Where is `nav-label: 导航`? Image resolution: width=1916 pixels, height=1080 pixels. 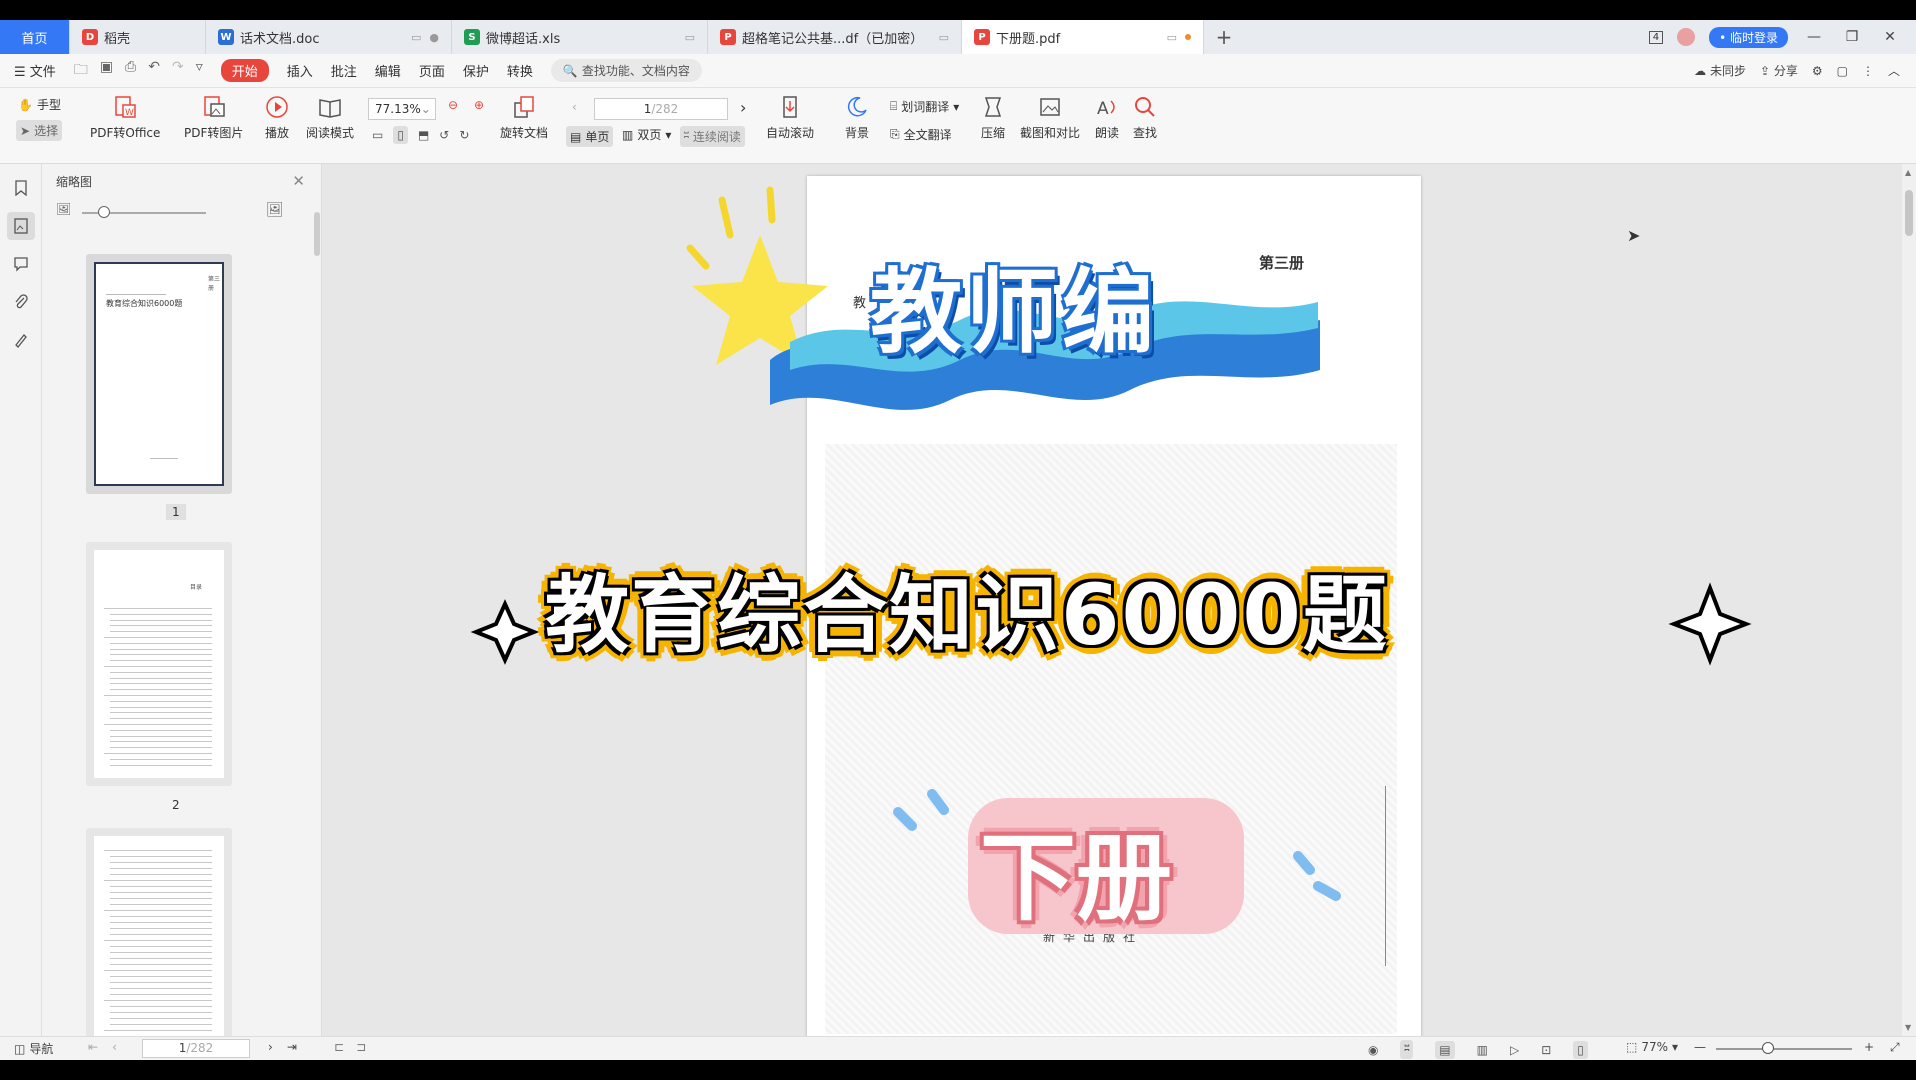
nav-label: 导航 is located at coordinates (41, 1049).